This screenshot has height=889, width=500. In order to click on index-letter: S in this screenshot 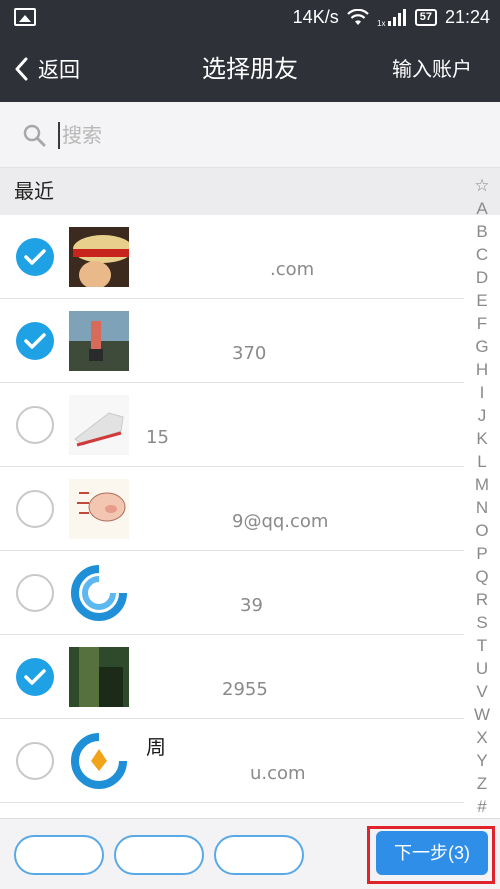, I will do `click(482, 622)`.